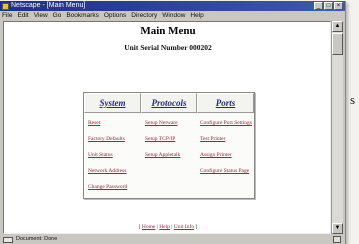 The height and width of the screenshot is (244, 359). I want to click on window-controls: _ □ ×, so click(328, 6).